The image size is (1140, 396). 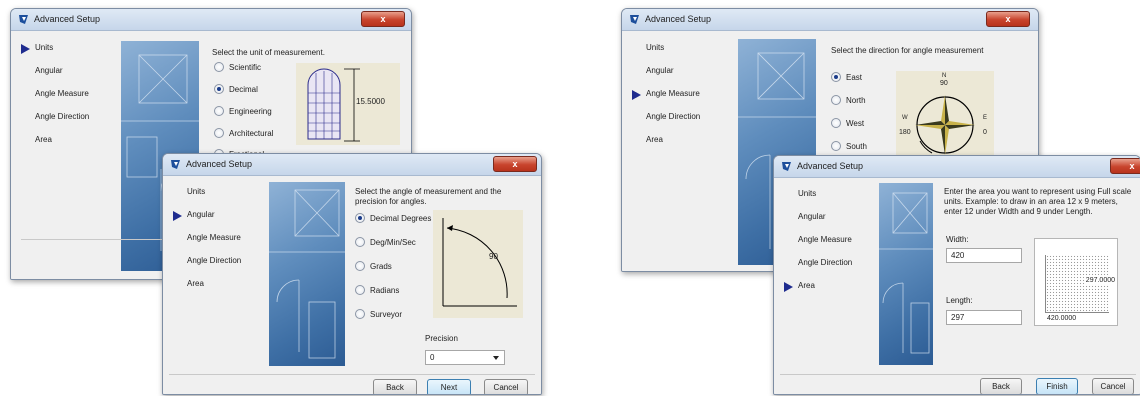 What do you see at coordinates (243, 111) in the screenshot?
I see `radio-engineering: Engineering` at bounding box center [243, 111].